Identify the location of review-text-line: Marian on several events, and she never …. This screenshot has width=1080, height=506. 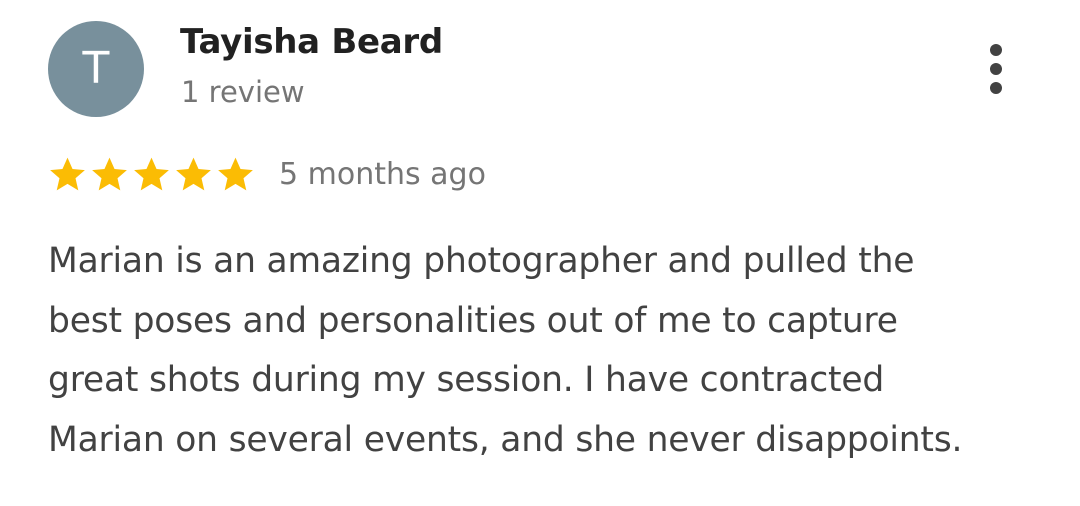
(505, 439).